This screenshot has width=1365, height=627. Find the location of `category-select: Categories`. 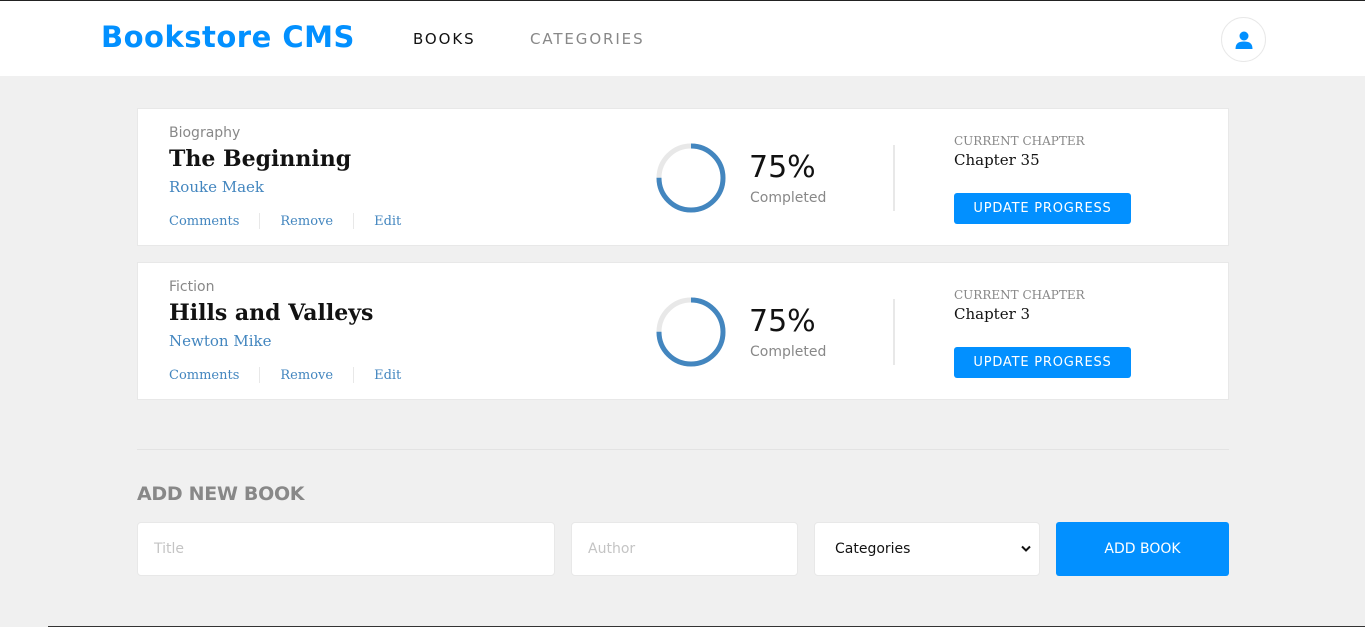

category-select: Categories is located at coordinates (927, 549).